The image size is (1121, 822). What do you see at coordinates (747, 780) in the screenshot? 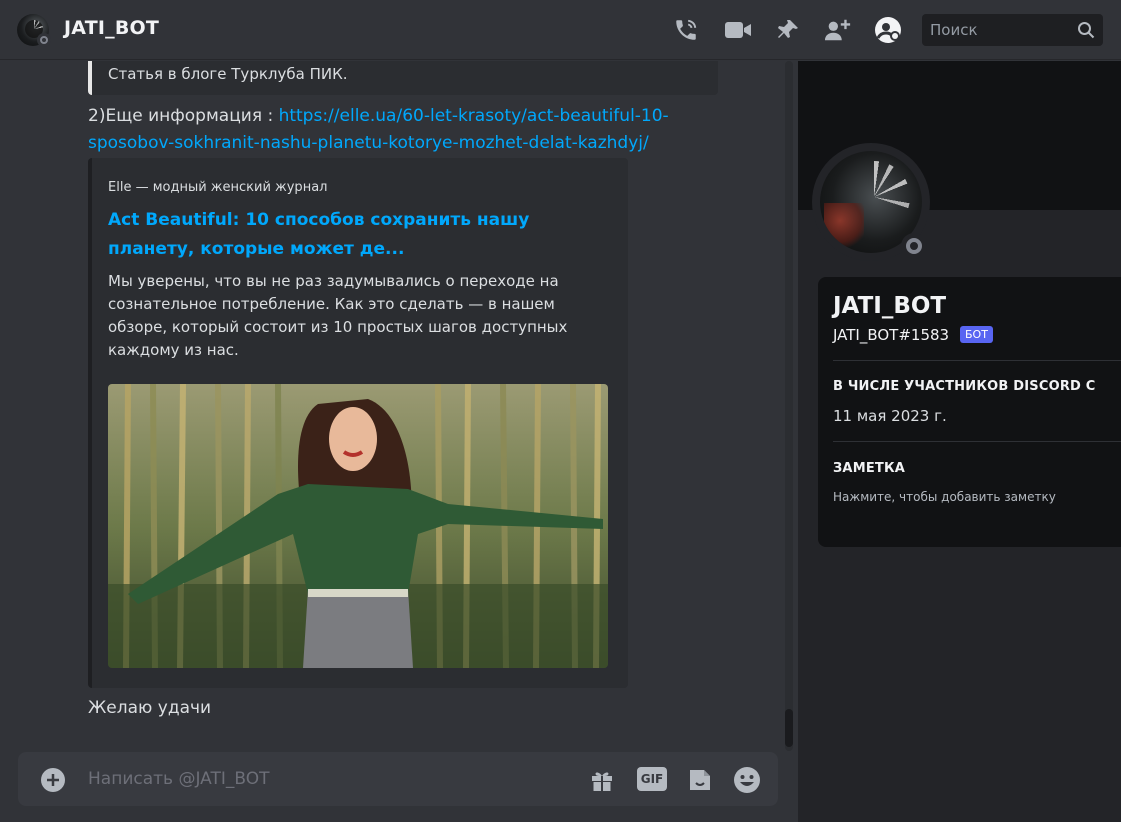
I see `emoji-icon` at bounding box center [747, 780].